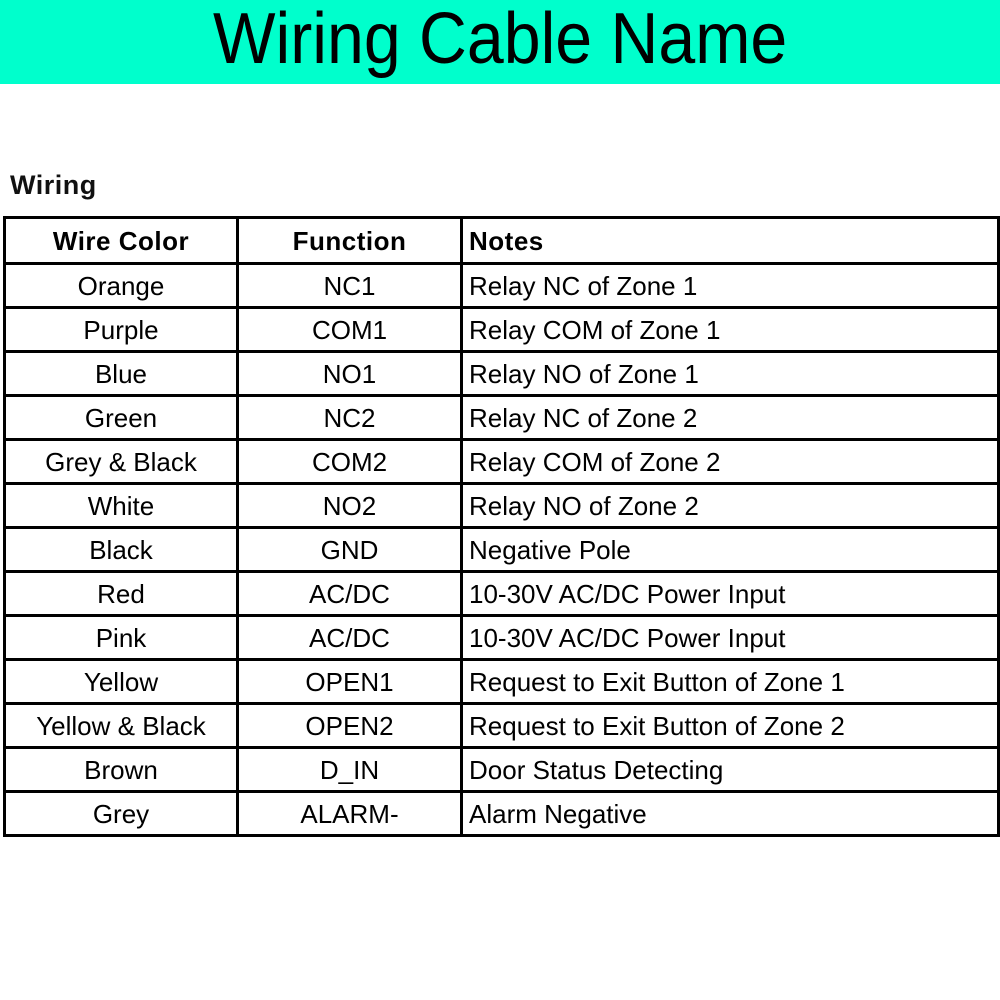  I want to click on table-row: Black GND Negative Pole, so click(501, 549).